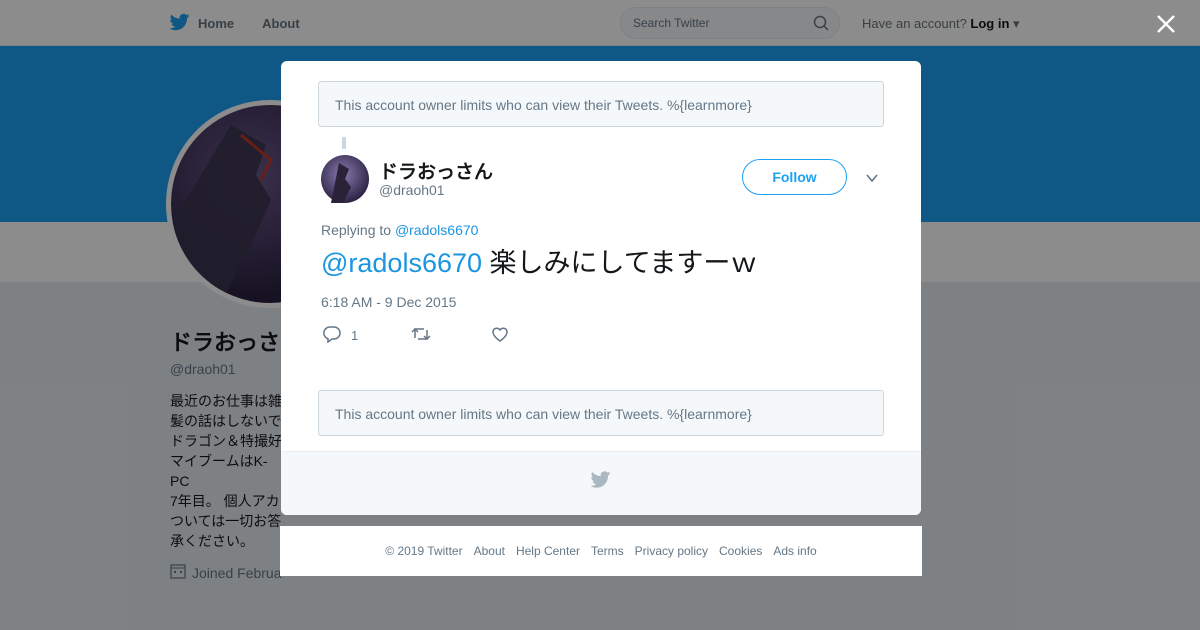 This screenshot has width=1200, height=630. I want to click on footer-link-about: About, so click(489, 551).